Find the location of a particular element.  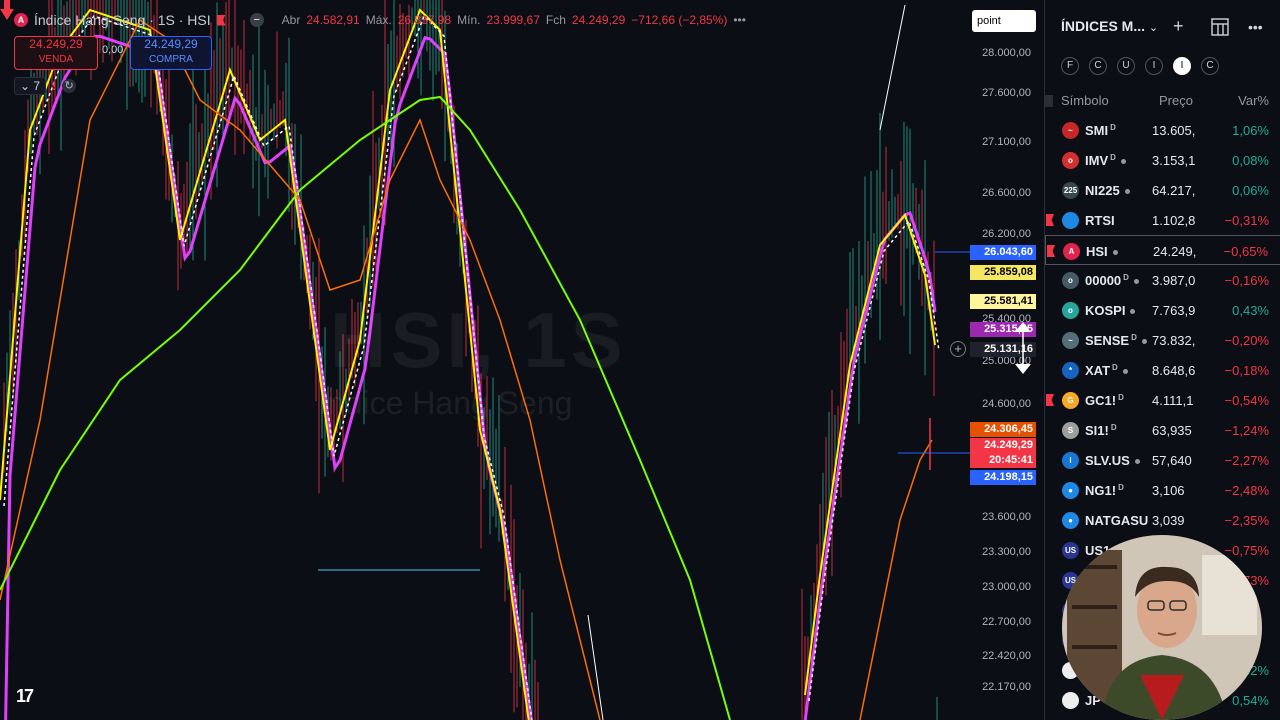

filter-chip: U is located at coordinates (1126, 66).